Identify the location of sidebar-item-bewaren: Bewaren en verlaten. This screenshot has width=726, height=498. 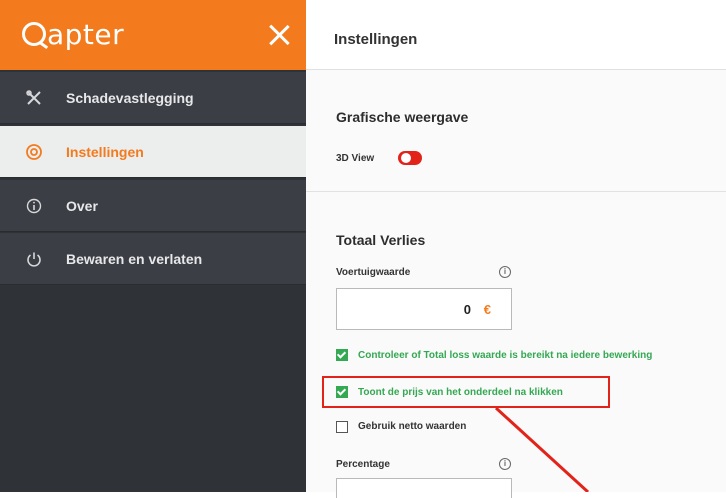
(153, 259).